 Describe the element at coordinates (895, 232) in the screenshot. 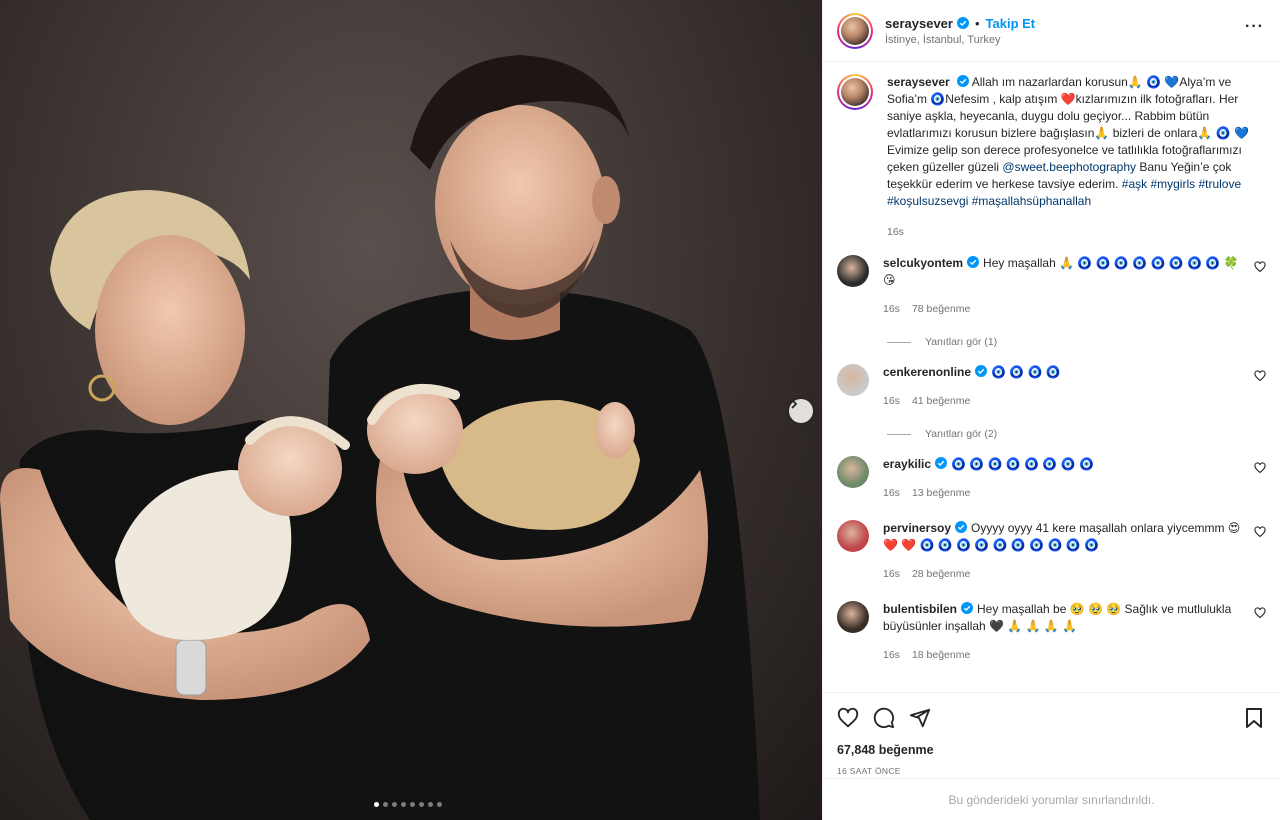

I see `caption-time: 16s` at that location.